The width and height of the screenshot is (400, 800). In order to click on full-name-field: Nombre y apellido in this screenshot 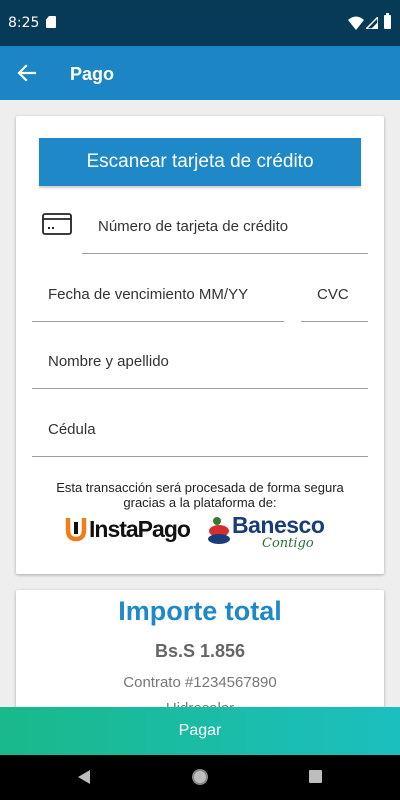, I will do `click(200, 367)`.